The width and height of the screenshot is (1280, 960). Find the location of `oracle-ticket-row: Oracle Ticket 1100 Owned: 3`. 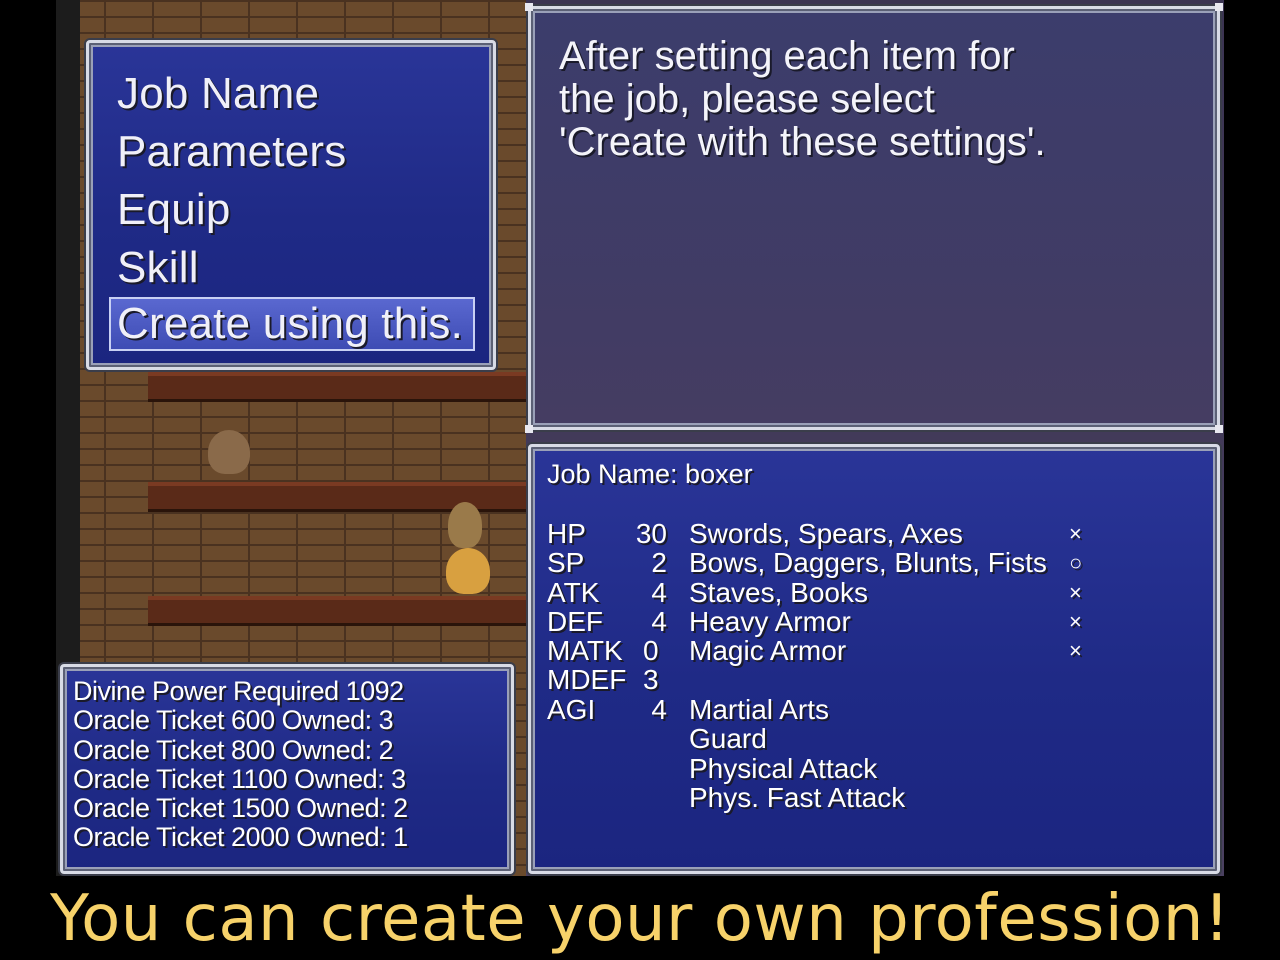

oracle-ticket-row: Oracle Ticket 1100 Owned: 3 is located at coordinates (239, 778).